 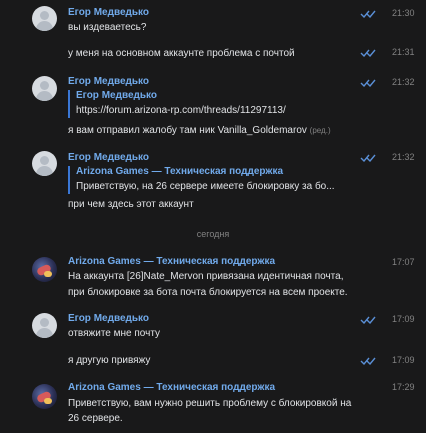 I want to click on edited-label: (ред.), so click(x=320, y=130).